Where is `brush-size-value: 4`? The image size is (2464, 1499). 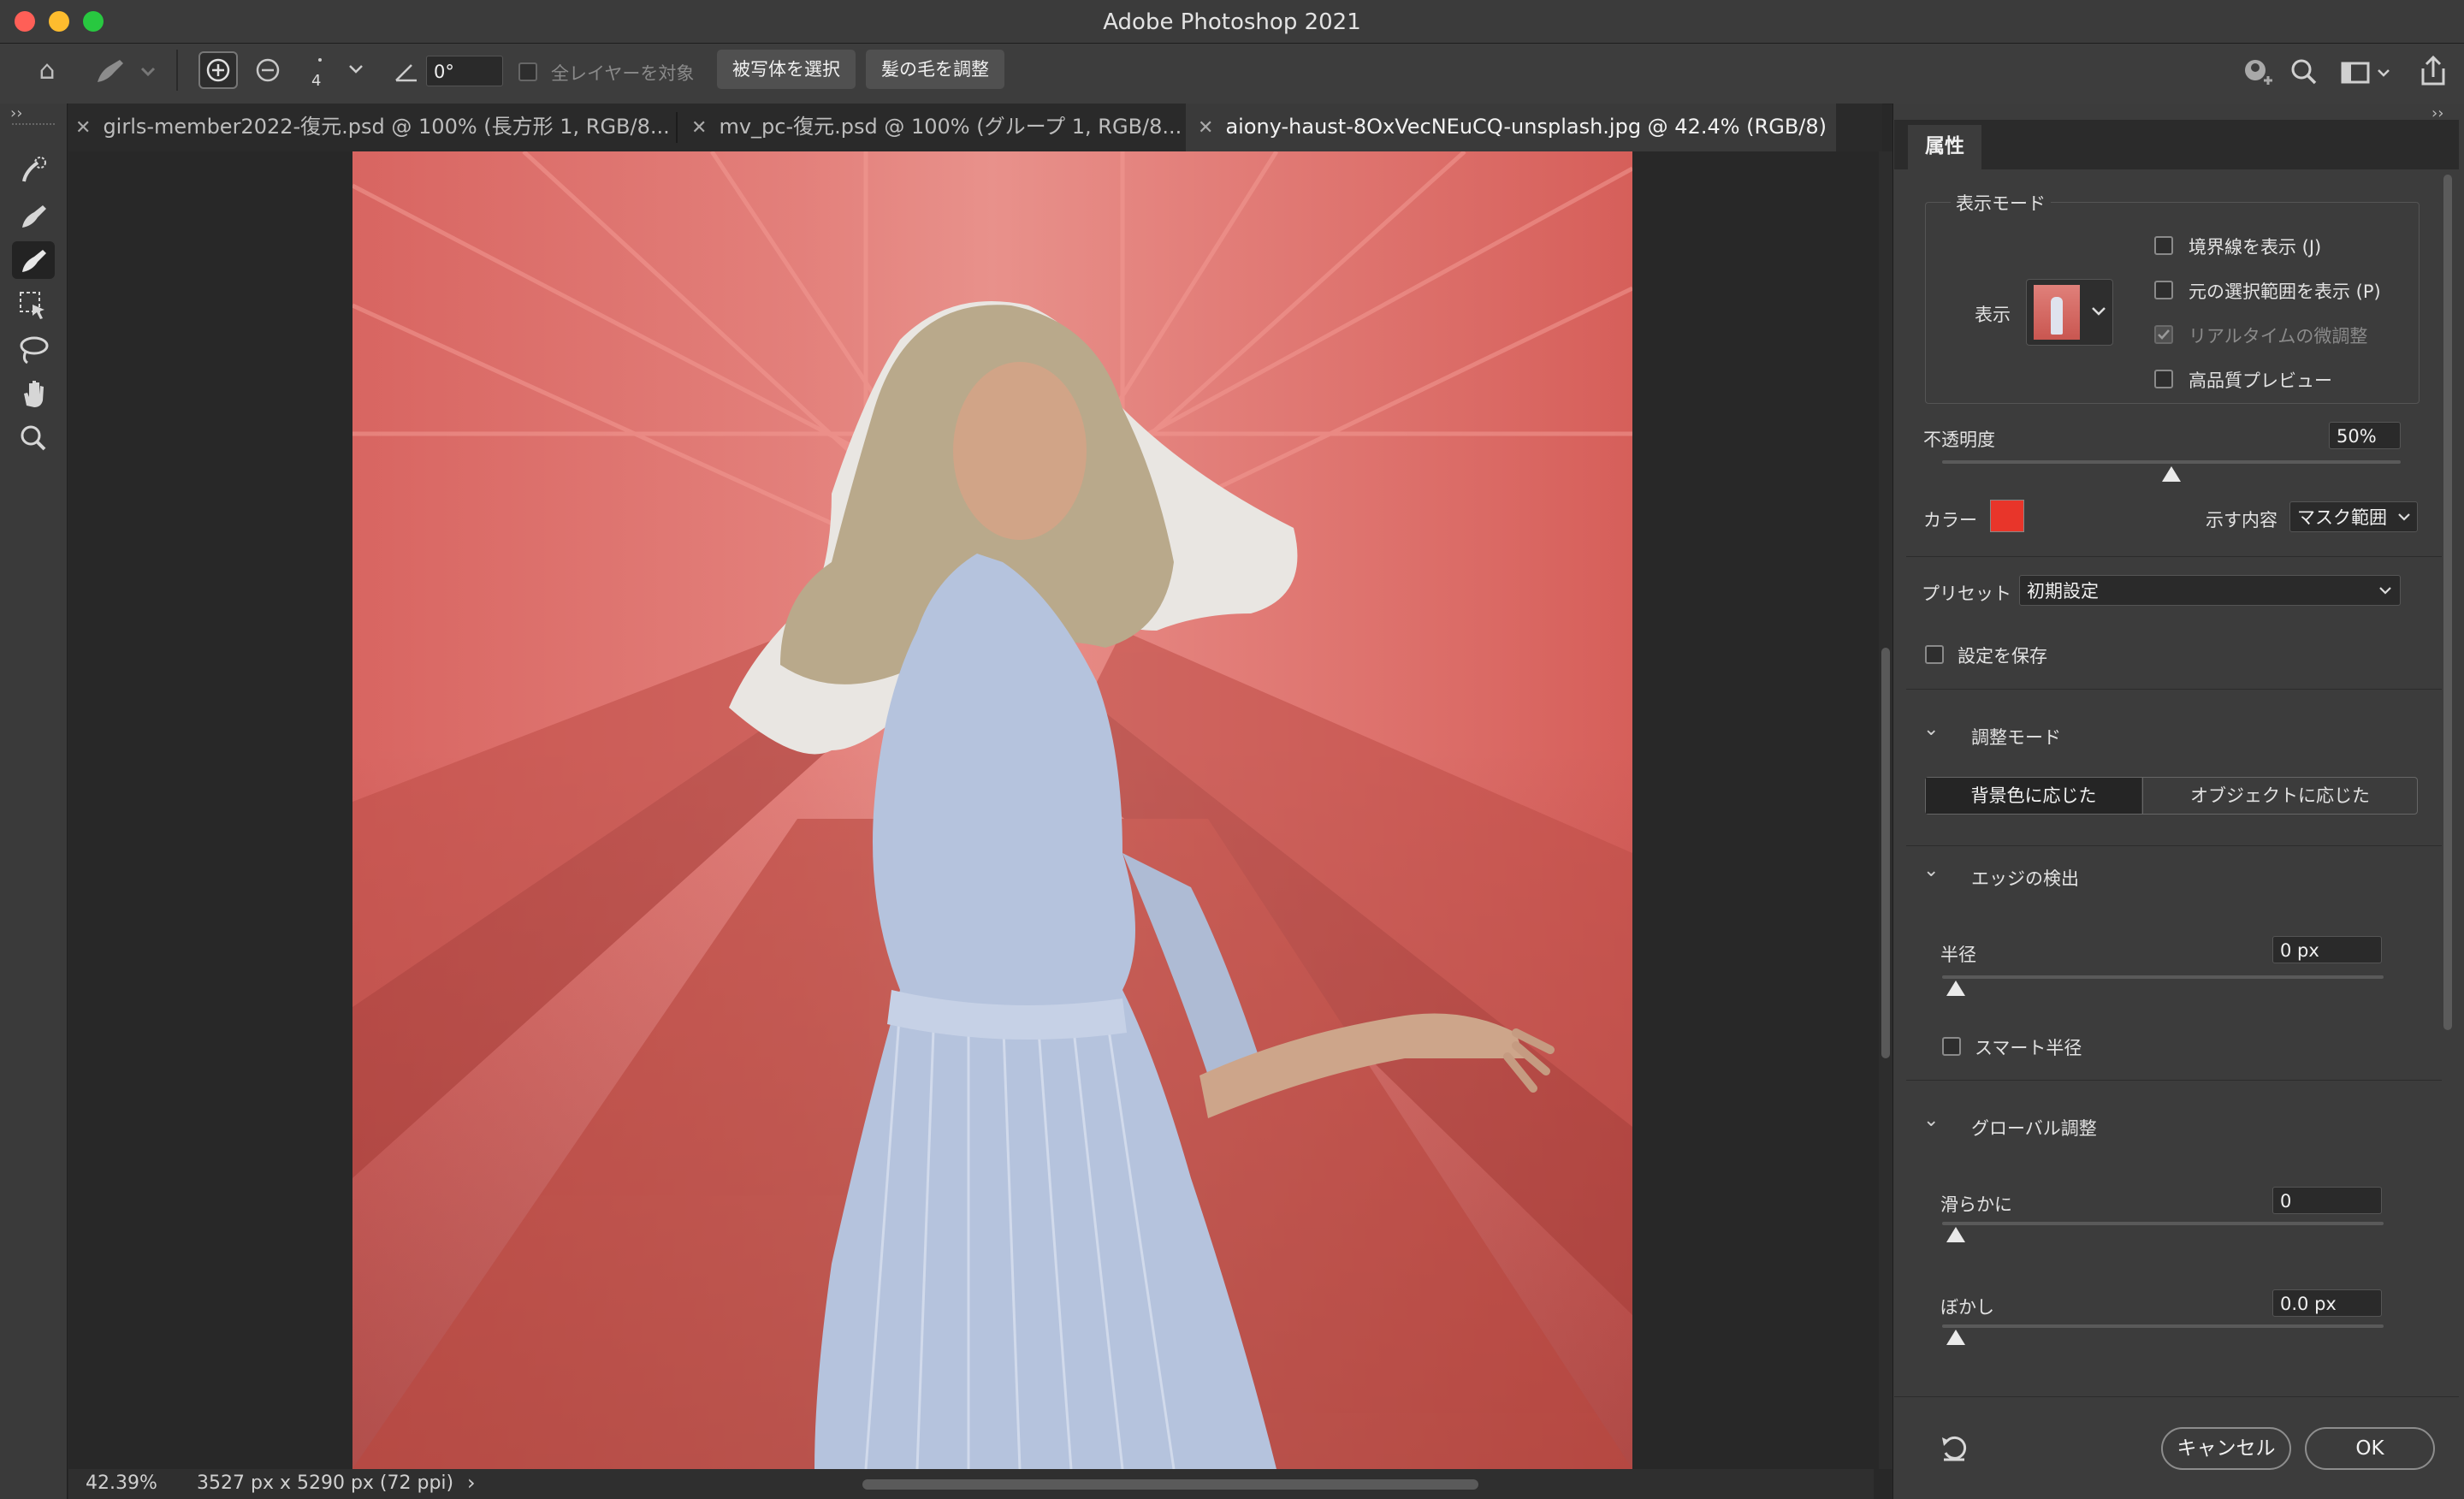 brush-size-value: 4 is located at coordinates (316, 81).